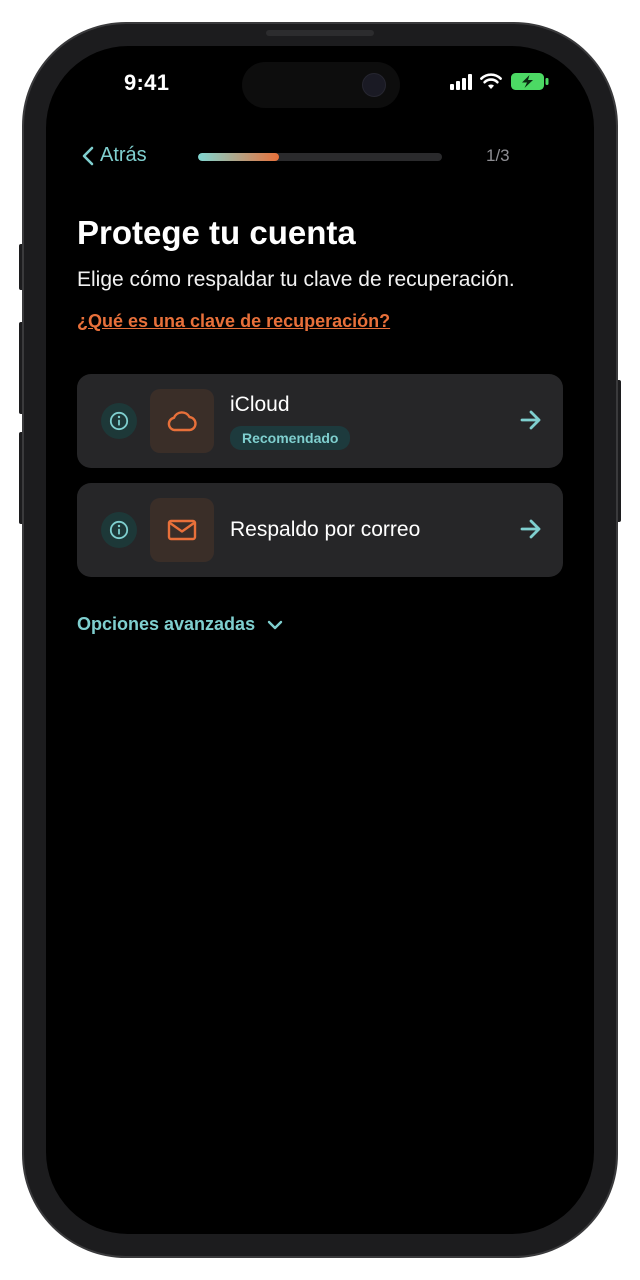  I want to click on speaker-slit, so click(320, 33).